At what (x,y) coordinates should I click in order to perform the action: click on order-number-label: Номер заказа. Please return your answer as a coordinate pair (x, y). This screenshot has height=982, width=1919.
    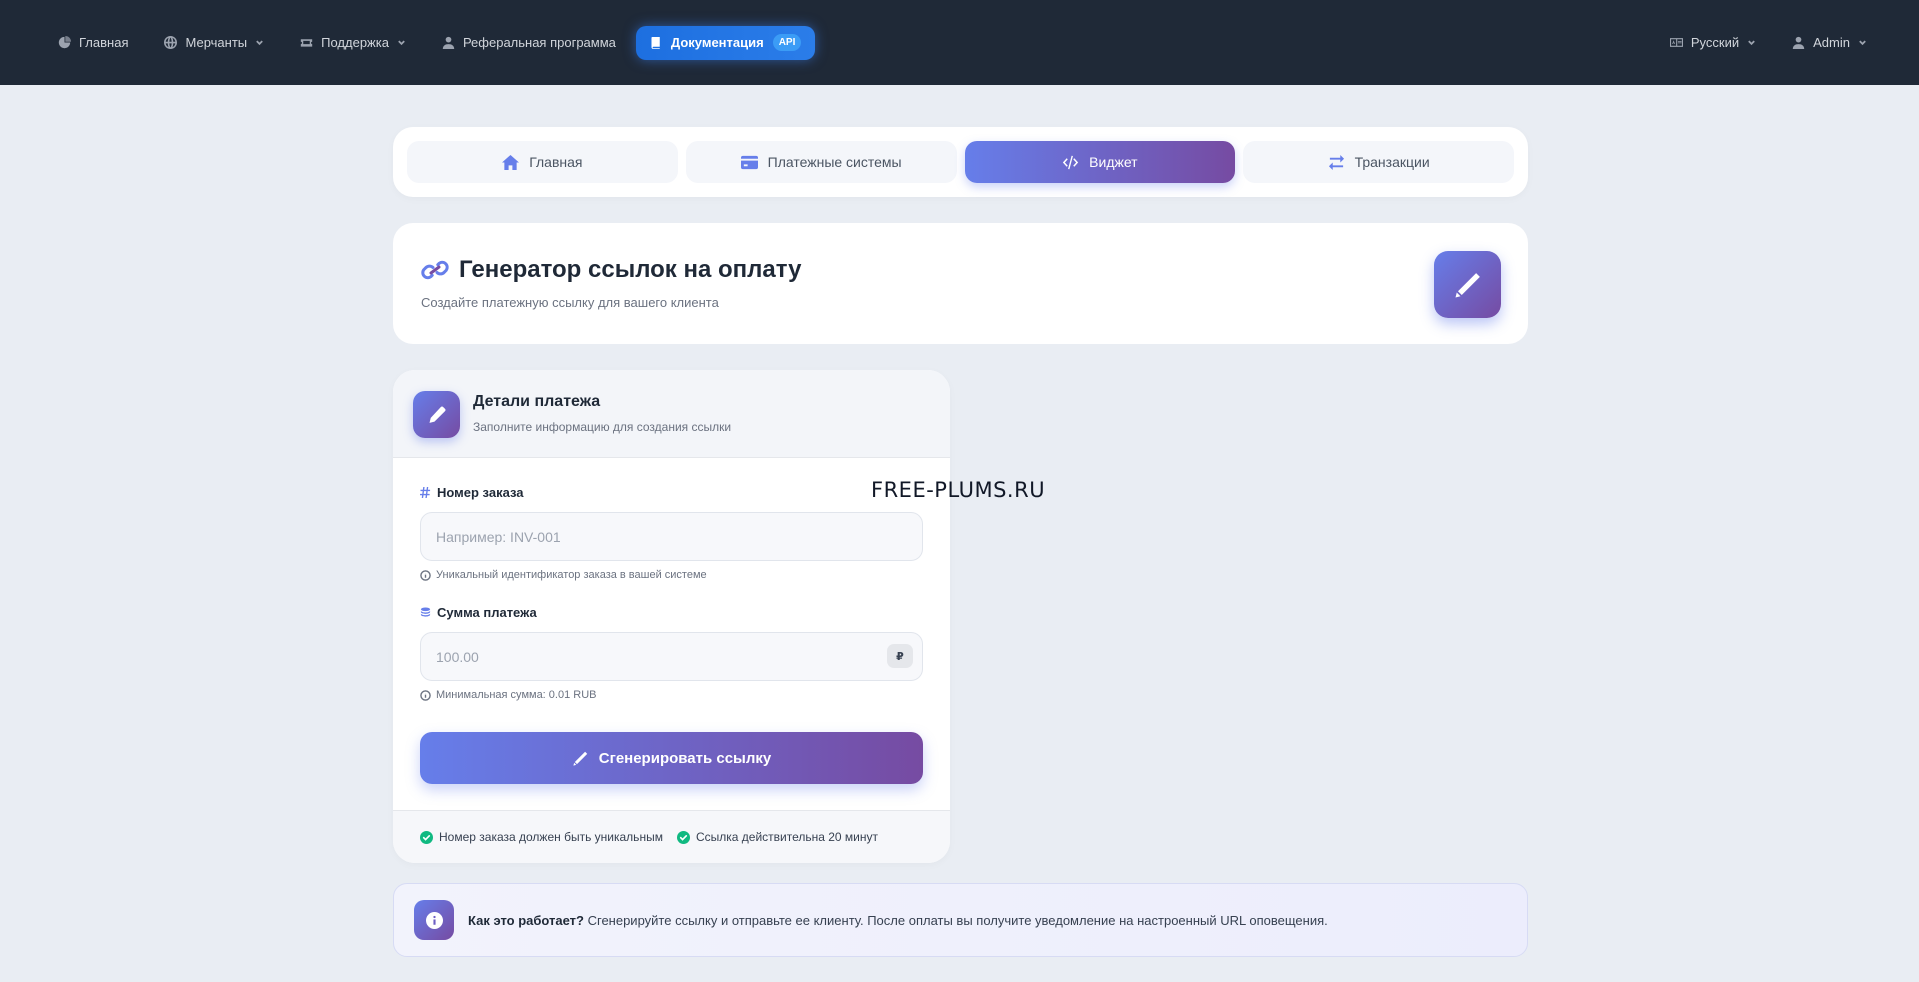
    Looking at the image, I should click on (472, 492).